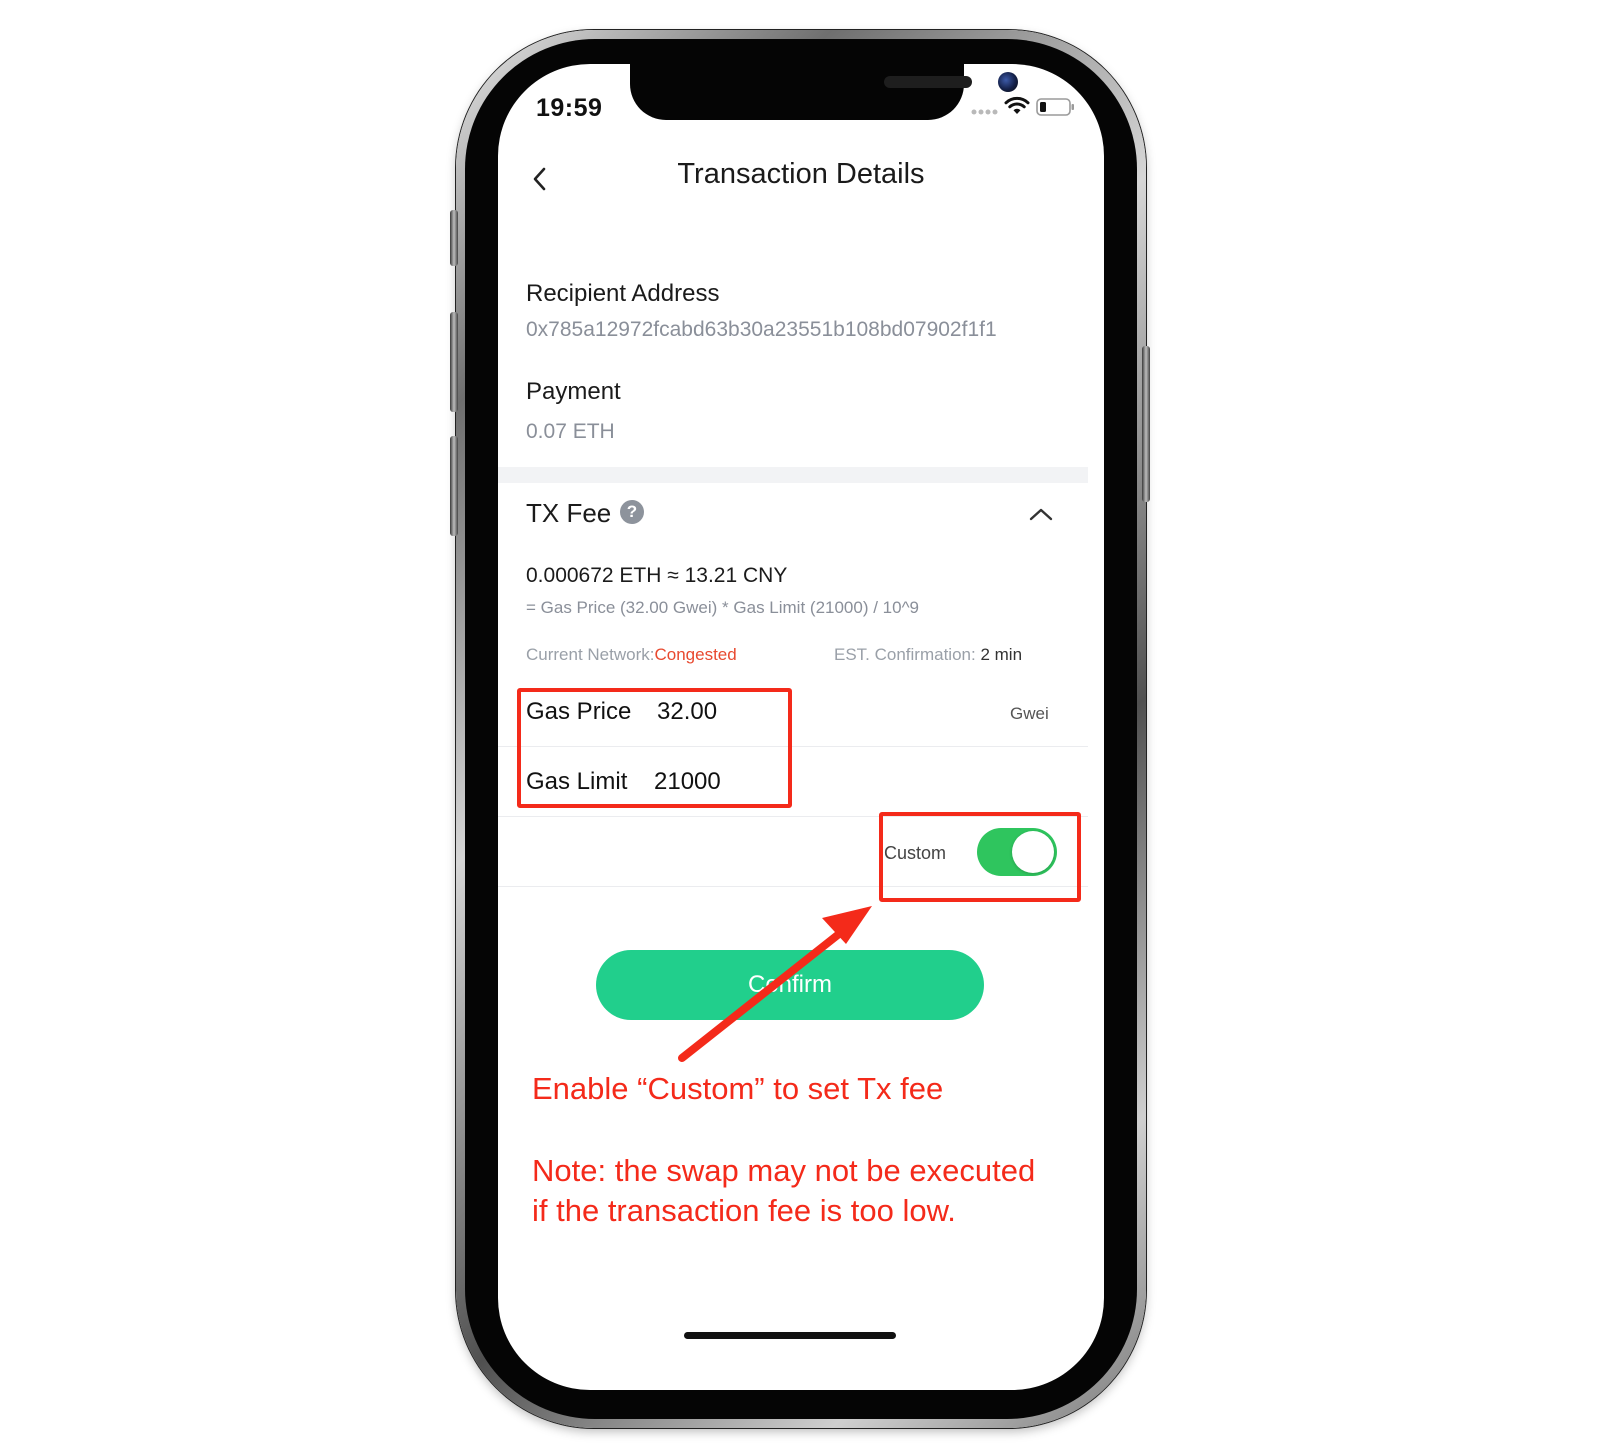 The height and width of the screenshot is (1455, 1600). I want to click on network-status: Current Network:Congested, so click(631, 655).